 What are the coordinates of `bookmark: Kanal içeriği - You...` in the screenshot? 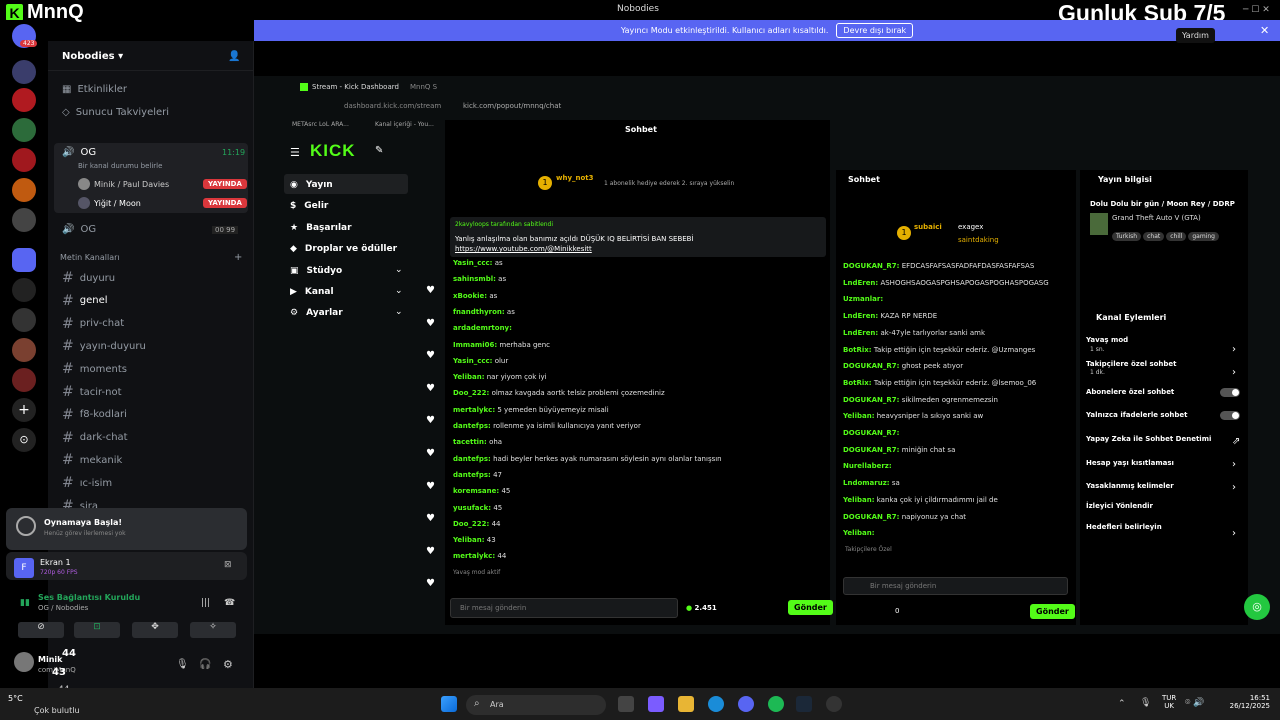 It's located at (404, 124).